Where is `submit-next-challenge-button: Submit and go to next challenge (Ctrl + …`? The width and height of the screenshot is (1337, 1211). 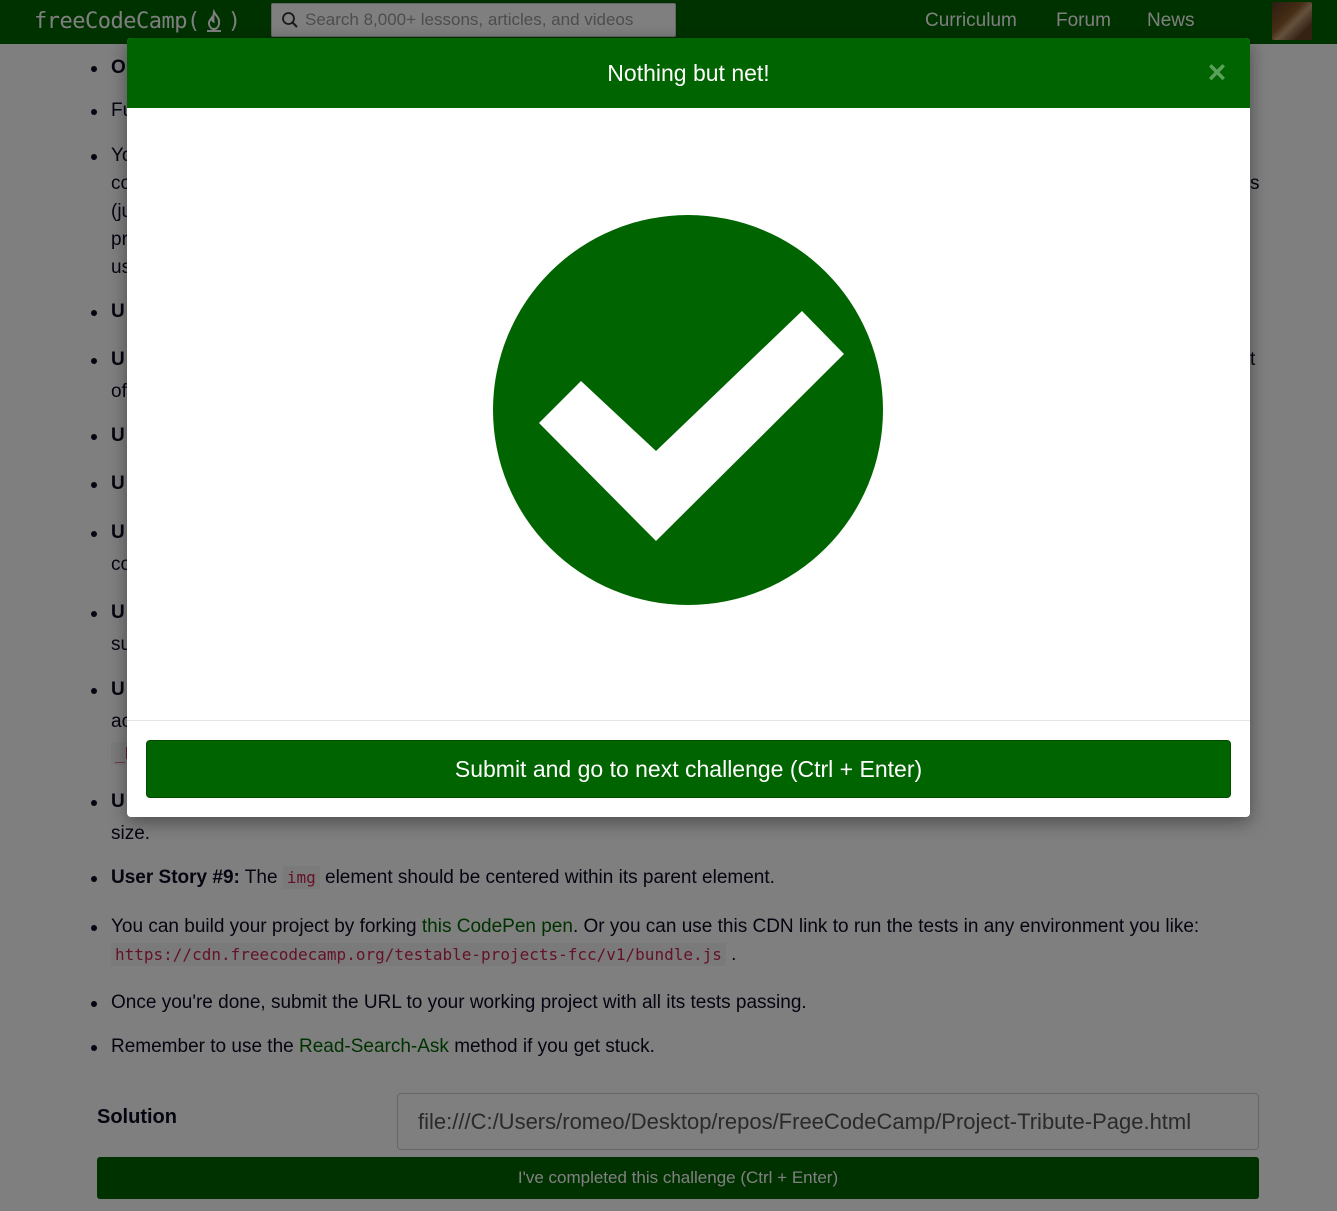 submit-next-challenge-button: Submit and go to next challenge (Ctrl + … is located at coordinates (688, 769).